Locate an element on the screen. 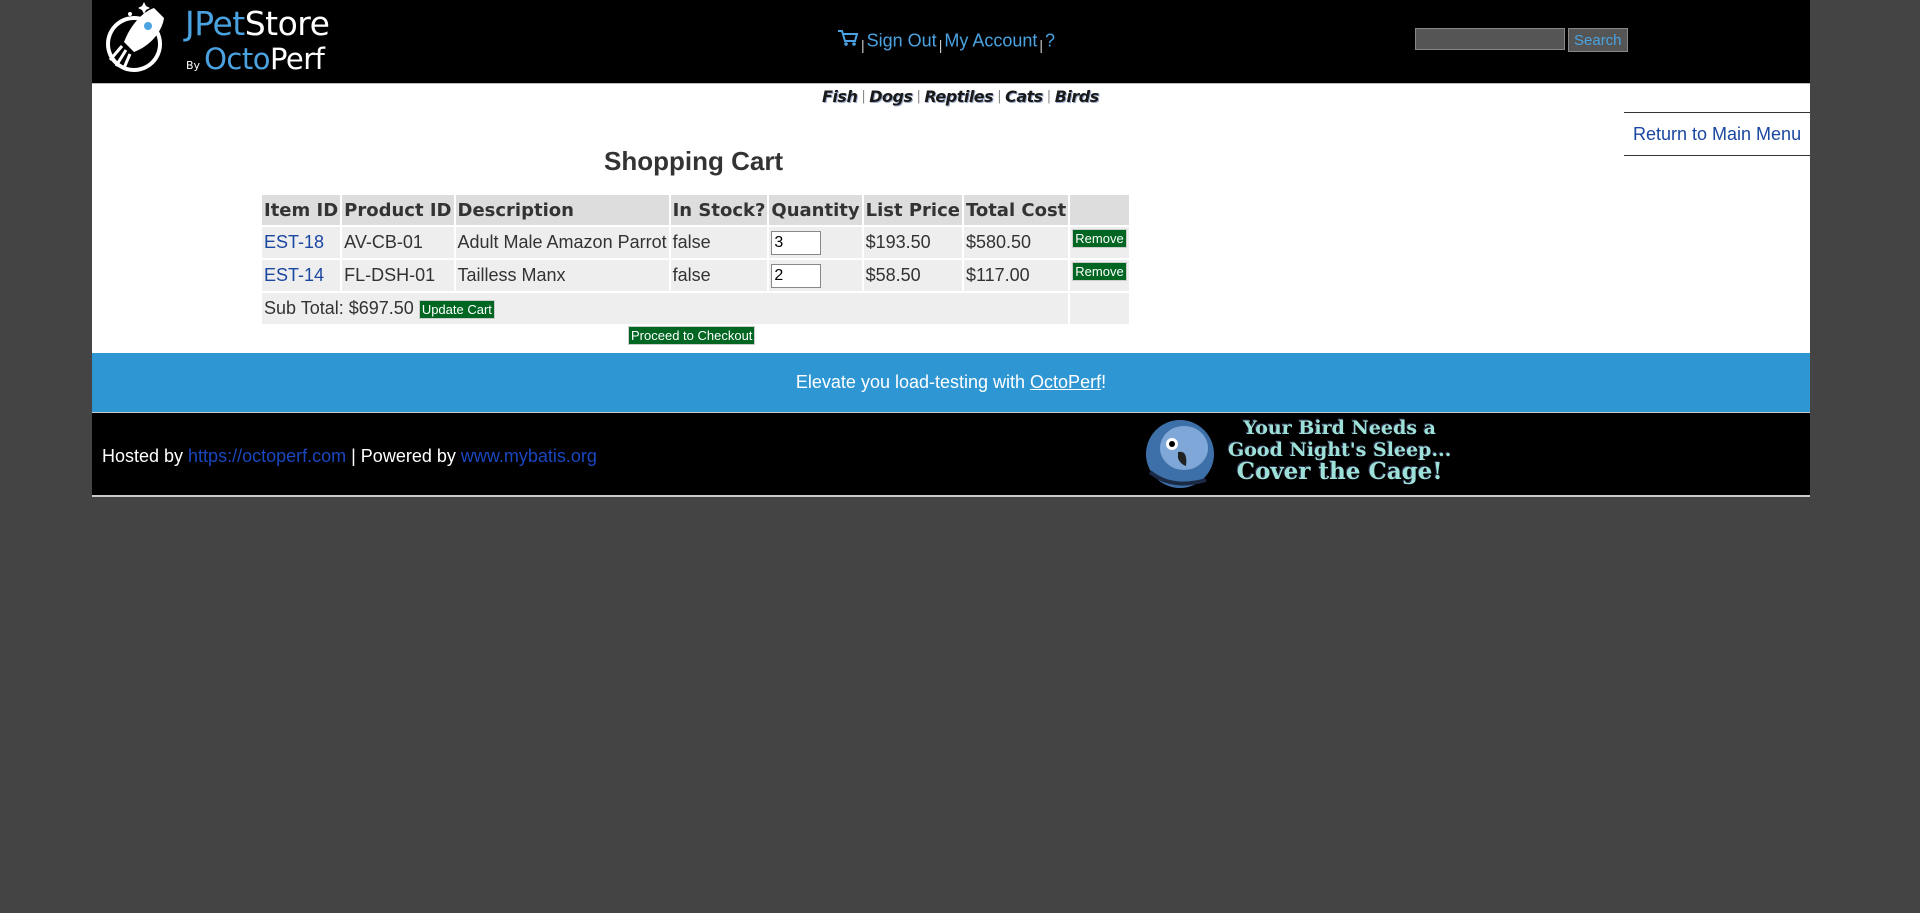 This screenshot has width=1920, height=913. item-id-cell: EST-18 is located at coordinates (301, 242).